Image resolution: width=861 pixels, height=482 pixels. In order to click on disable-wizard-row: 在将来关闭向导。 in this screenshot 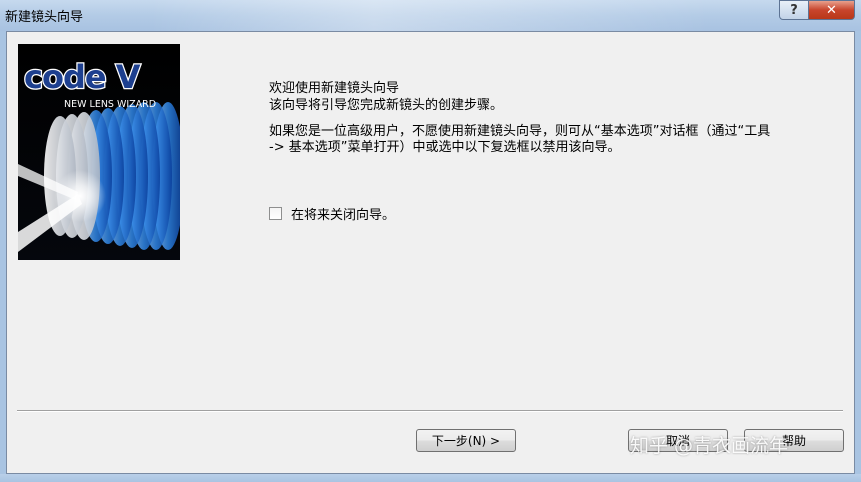, I will do `click(332, 213)`.